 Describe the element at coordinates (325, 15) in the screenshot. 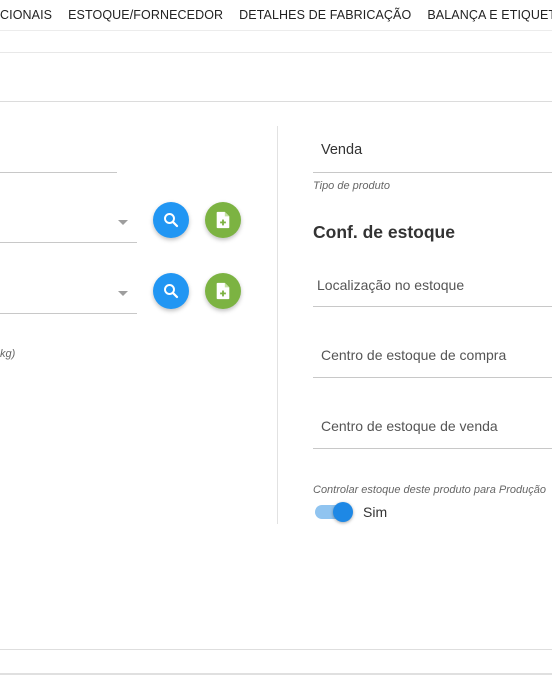

I see `tab-detalhes-fabricacao: DETALHES DE FABRICAÇÃO` at that location.